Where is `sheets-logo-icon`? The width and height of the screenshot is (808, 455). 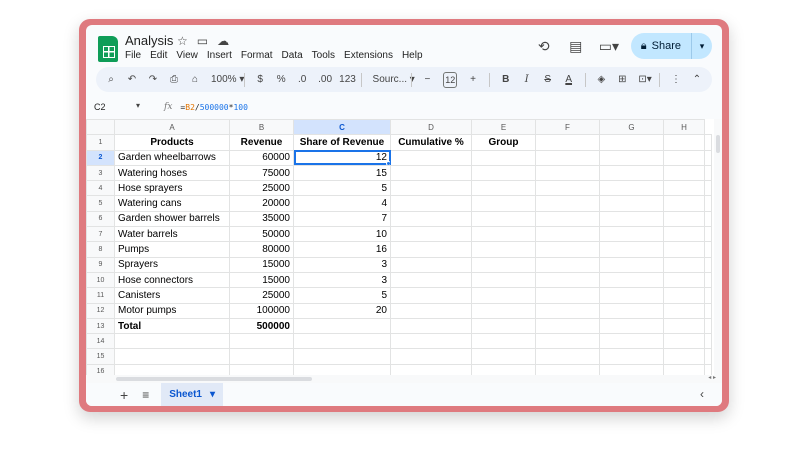
sheets-logo-icon is located at coordinates (108, 49).